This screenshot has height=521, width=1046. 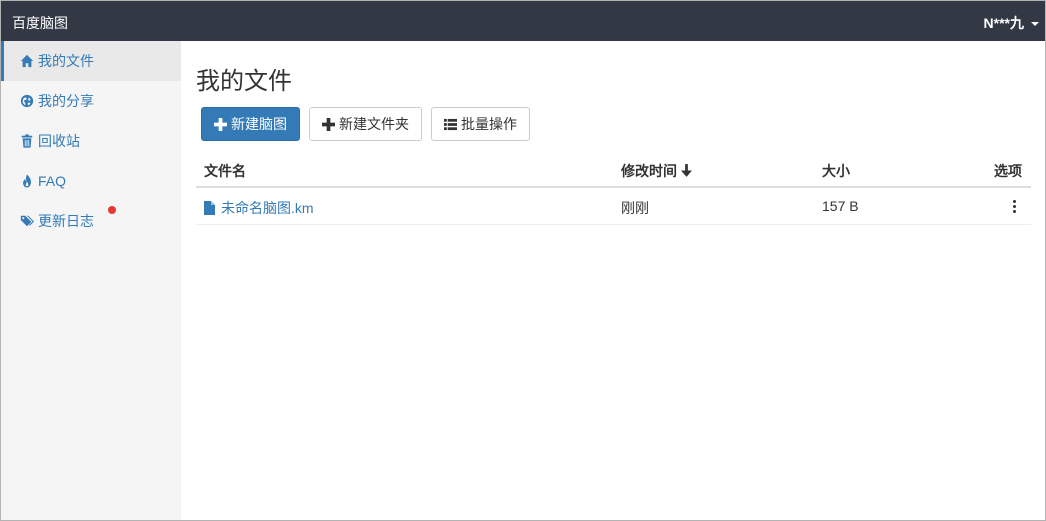 I want to click on file-modified: 刚刚, so click(x=635, y=208).